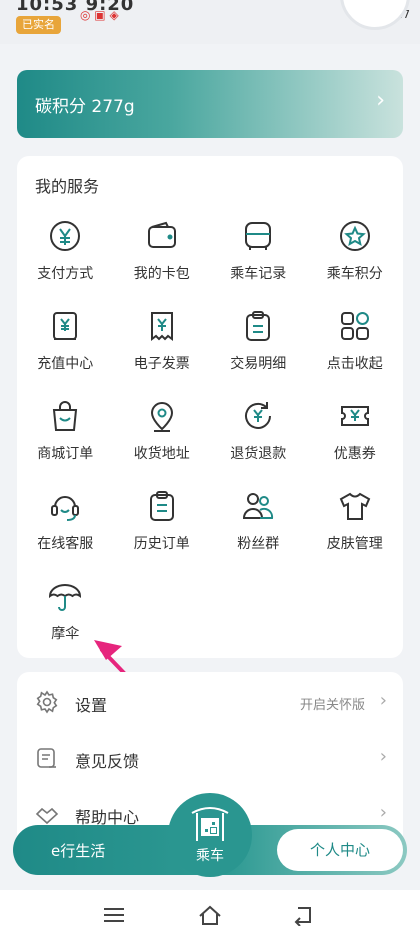  I want to click on certified-badge: 已实名, so click(38, 25).